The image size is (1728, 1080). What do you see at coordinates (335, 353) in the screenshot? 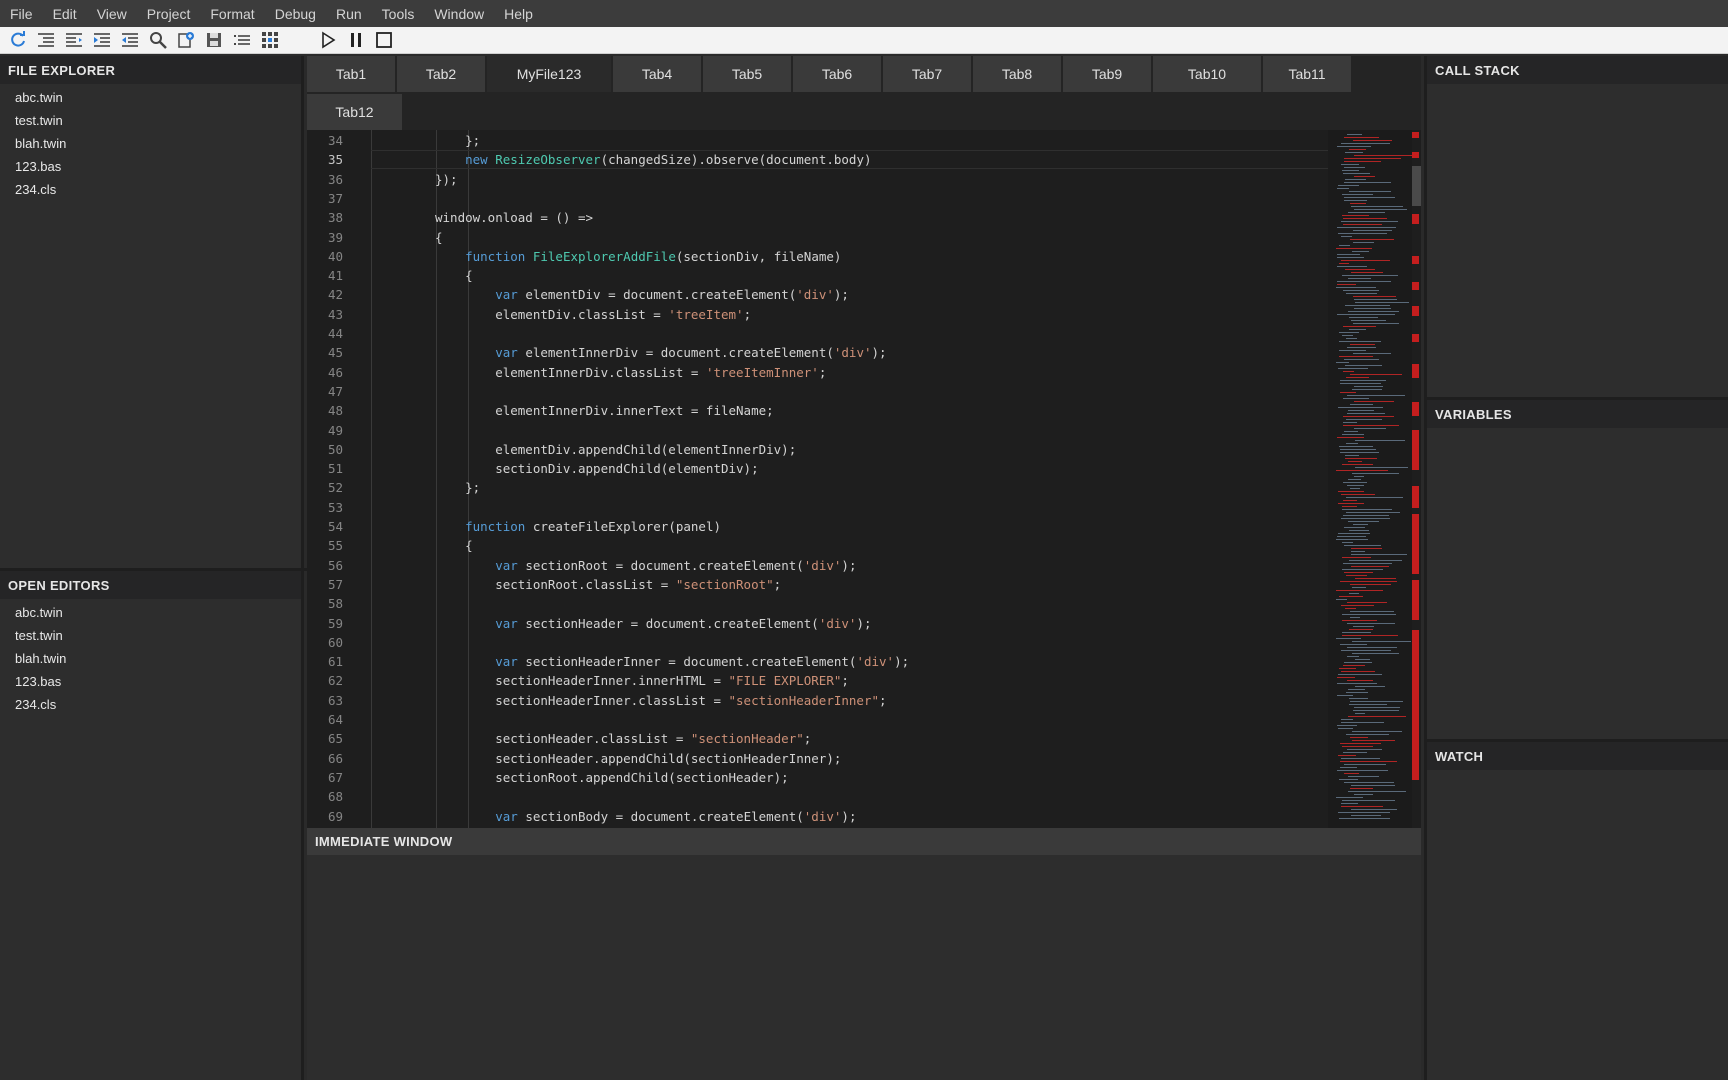
I see `line-number: 45` at bounding box center [335, 353].